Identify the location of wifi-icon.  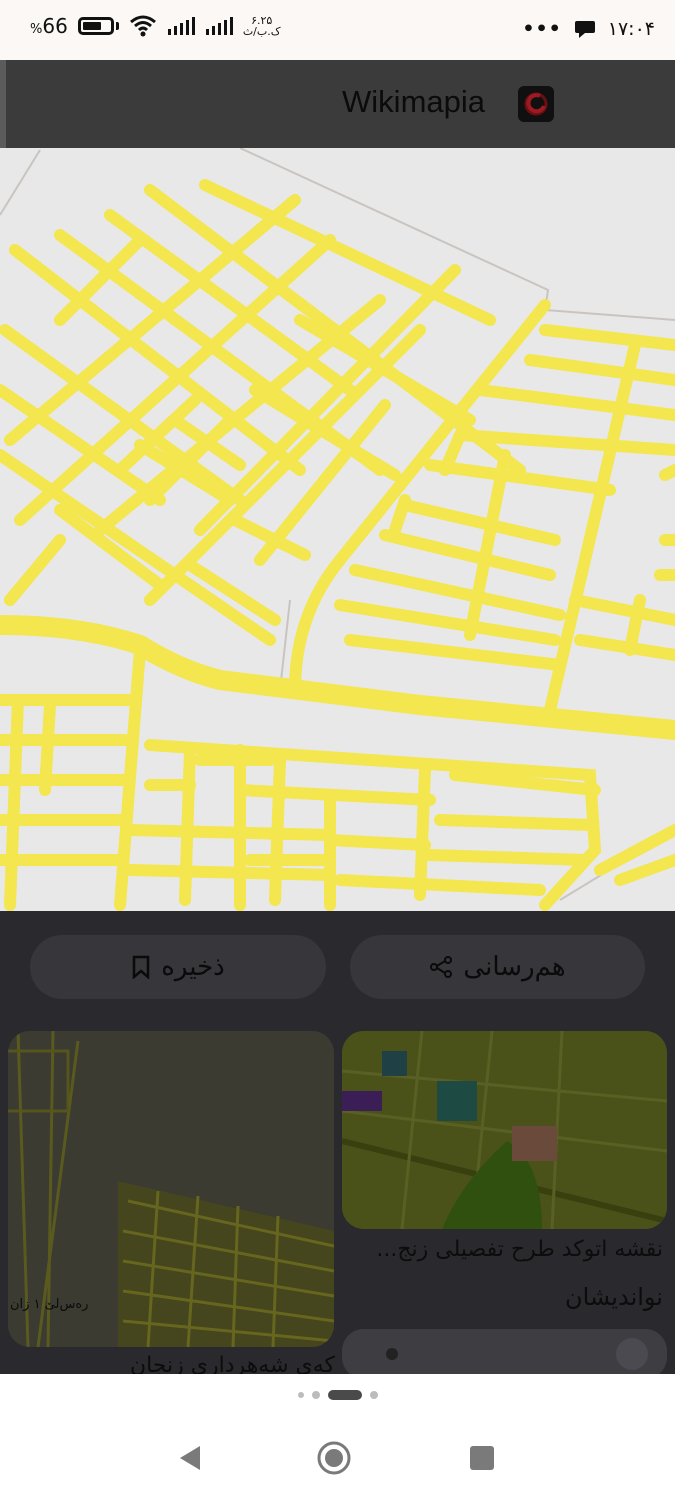
(142, 26).